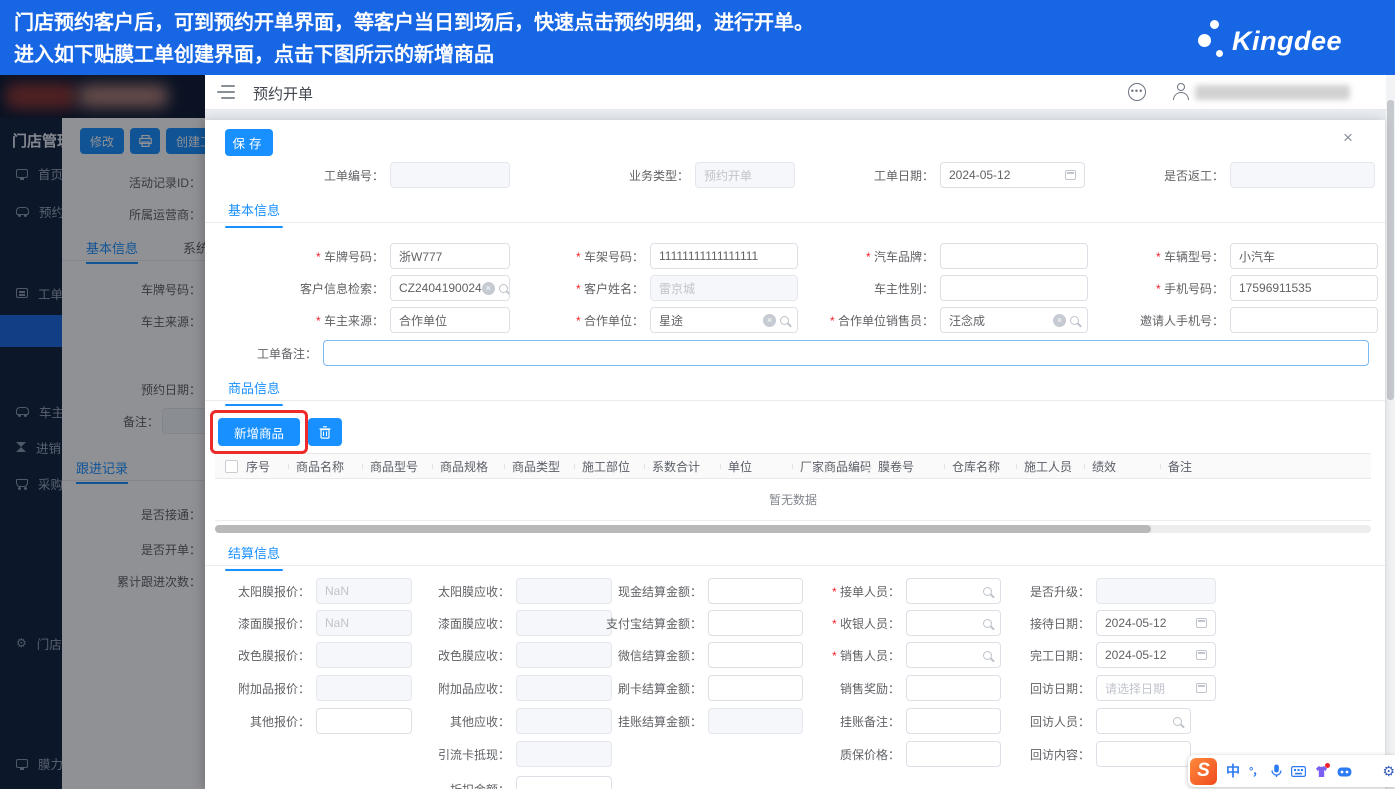 This screenshot has width=1395, height=789. What do you see at coordinates (903, 175) in the screenshot?
I see `order-date-label: 工单日期：` at bounding box center [903, 175].